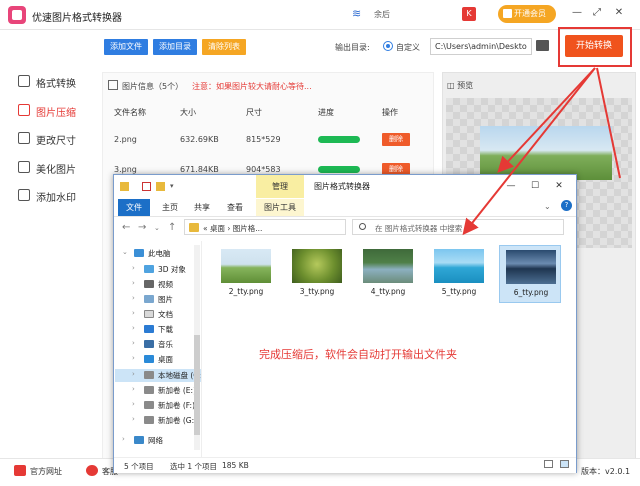 The image size is (640, 486). Describe the element at coordinates (125, 252) in the screenshot. I see `expand-chevron-icon: ⌄` at that location.